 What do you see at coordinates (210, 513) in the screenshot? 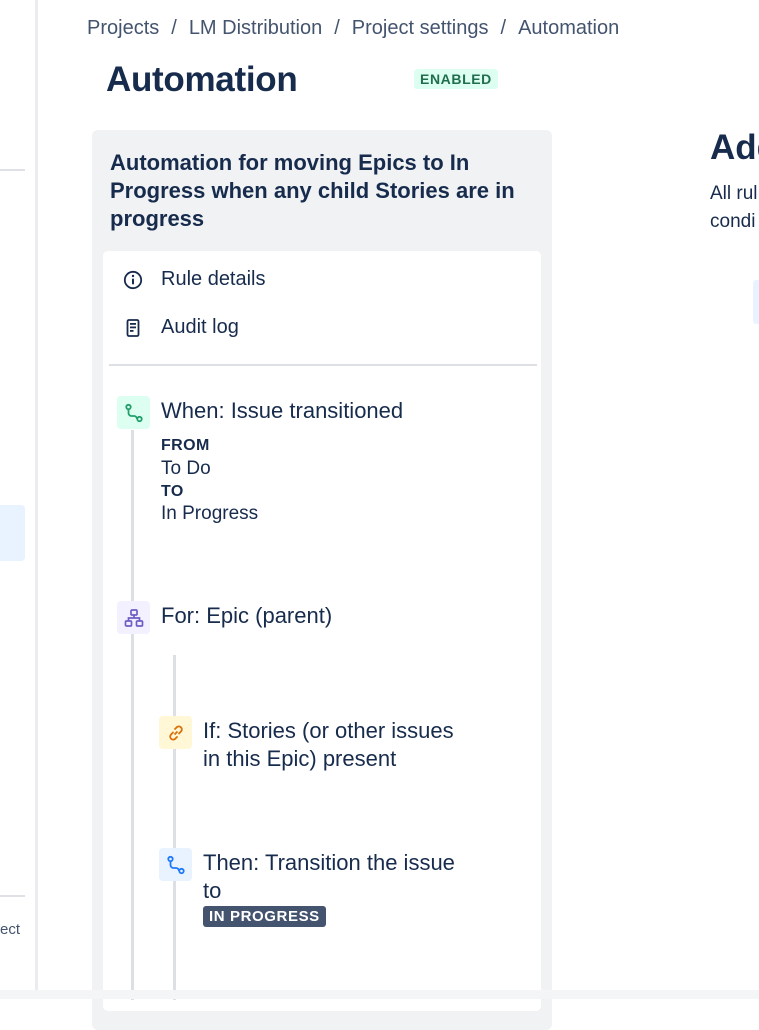
I see `to-value: In Progress` at bounding box center [210, 513].